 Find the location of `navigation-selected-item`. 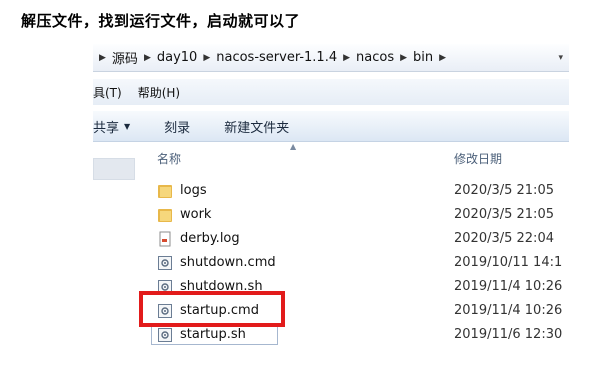

navigation-selected-item is located at coordinates (114, 169).